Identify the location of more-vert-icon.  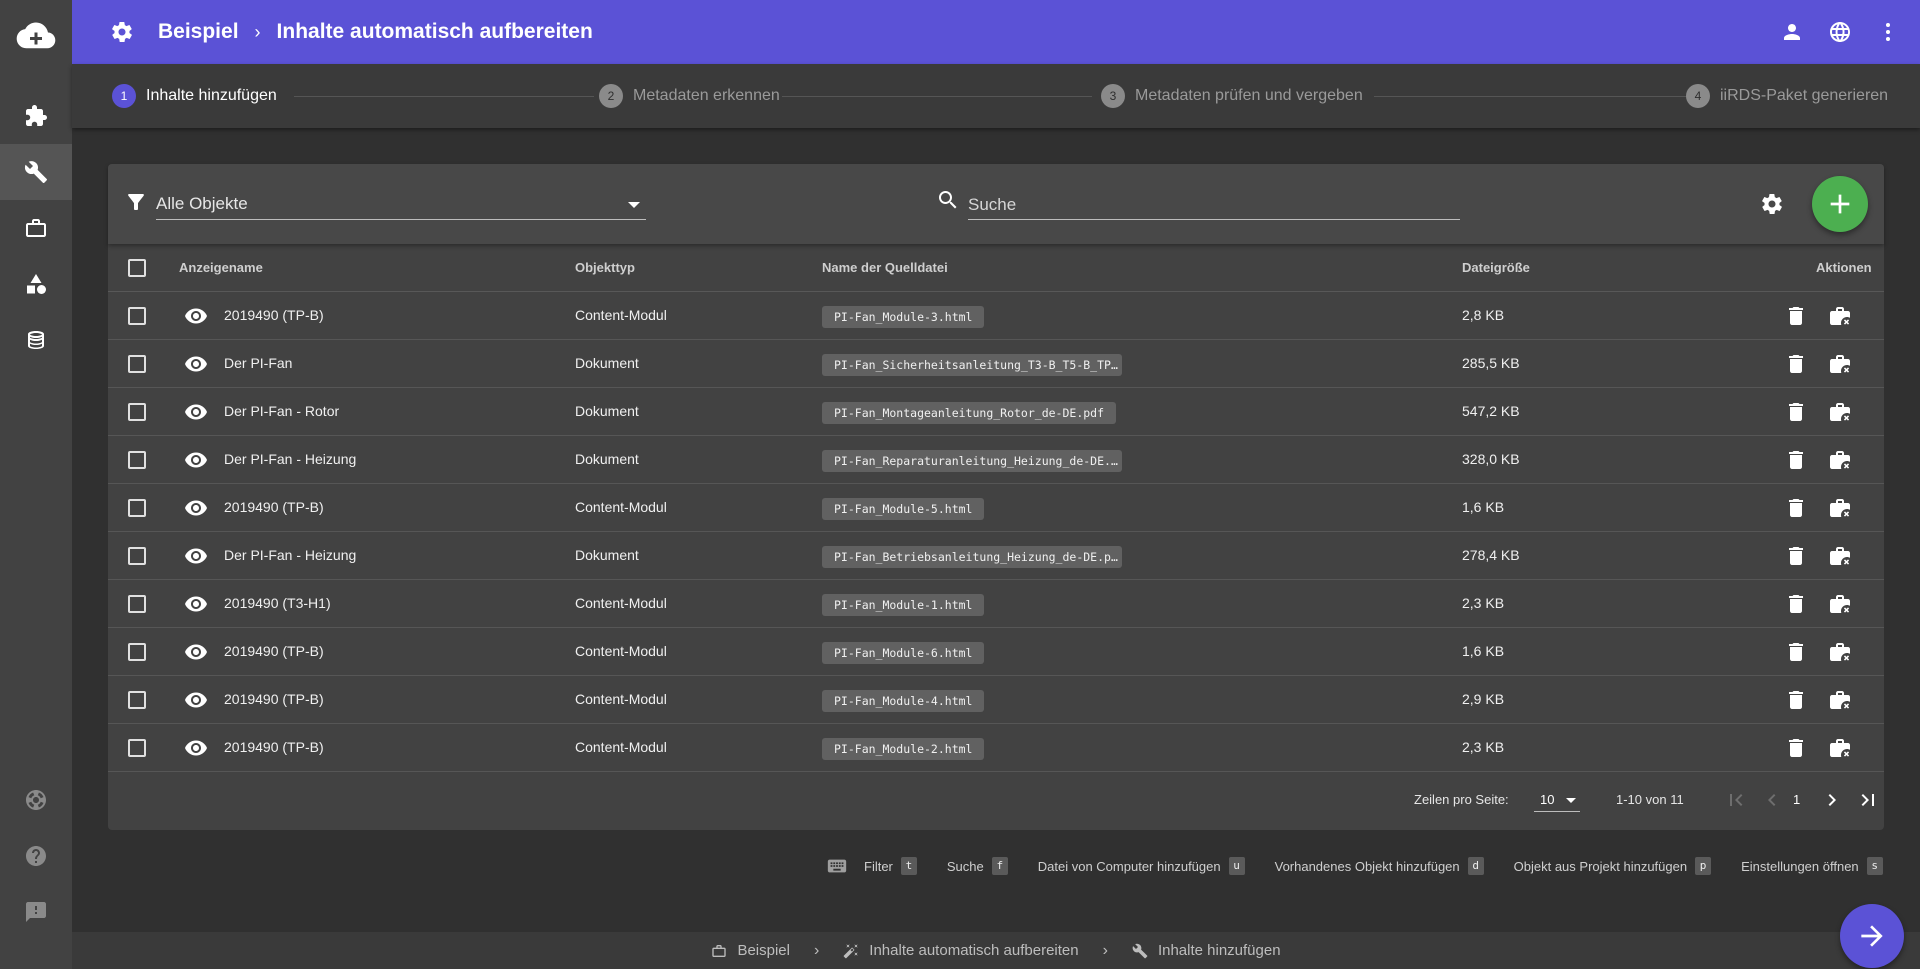
(1888, 32).